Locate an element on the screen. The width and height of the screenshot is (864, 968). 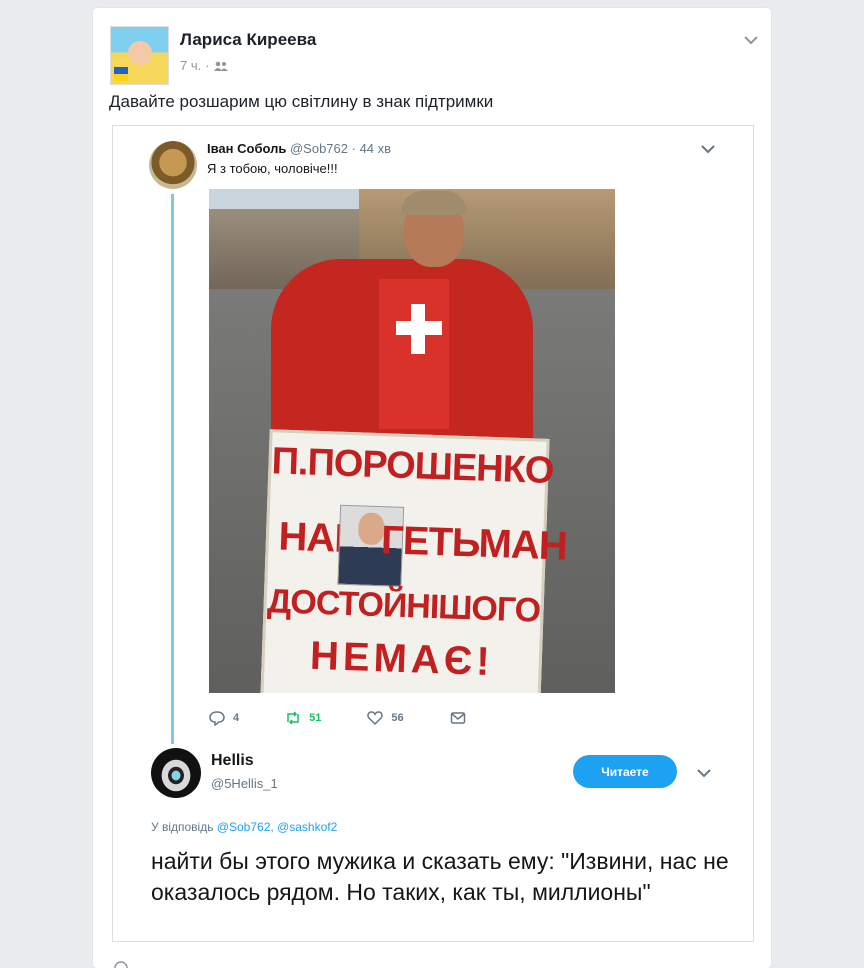
mention-sob762: @Sob762, is located at coordinates (245, 827).